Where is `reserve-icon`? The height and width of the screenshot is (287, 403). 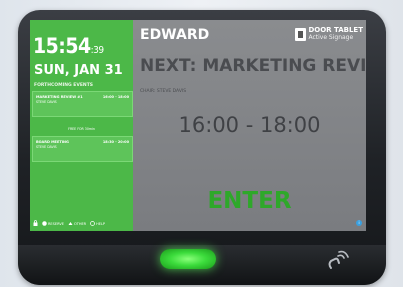
reserve-icon is located at coordinates (44, 223).